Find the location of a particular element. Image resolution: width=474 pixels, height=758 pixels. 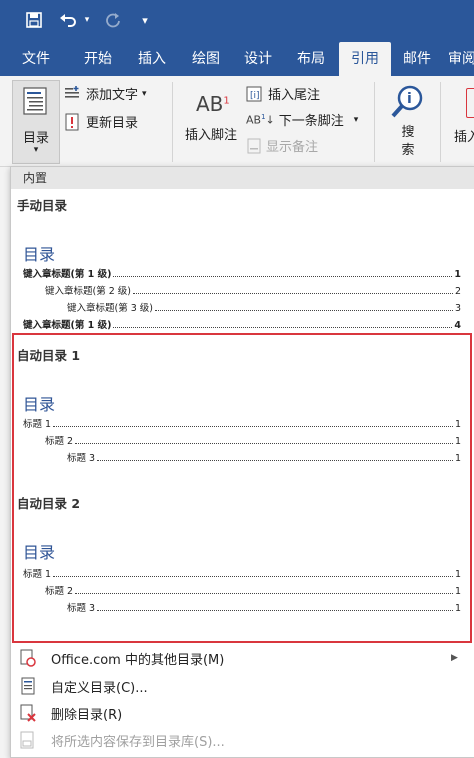

menu-item-remove-toc: 删除目录(R) is located at coordinates (242, 713).